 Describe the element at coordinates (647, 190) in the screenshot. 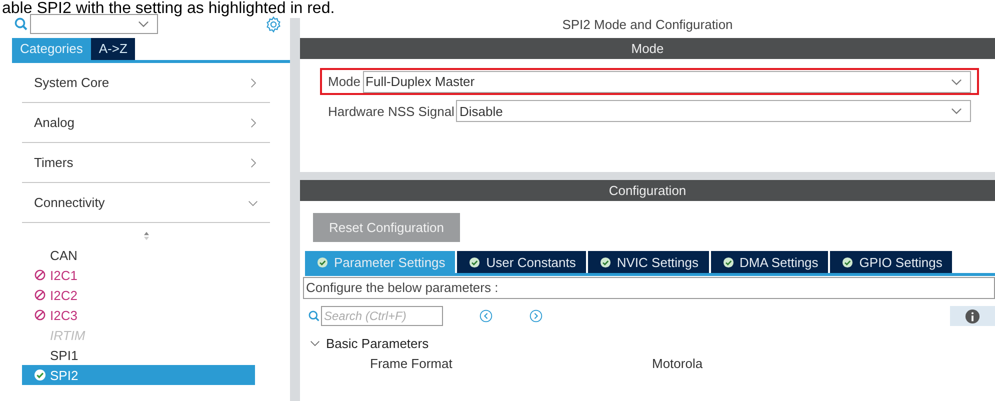

I see `section-header: Configuration` at that location.